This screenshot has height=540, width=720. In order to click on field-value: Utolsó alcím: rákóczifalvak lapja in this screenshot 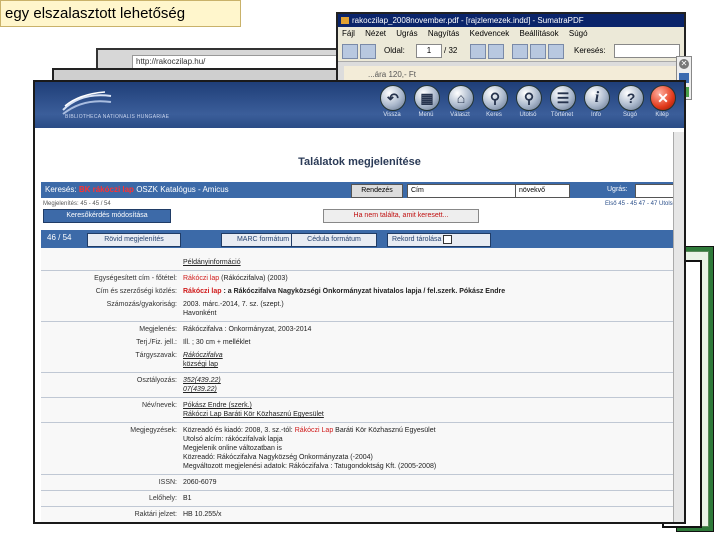, I will do `click(233, 439)`.